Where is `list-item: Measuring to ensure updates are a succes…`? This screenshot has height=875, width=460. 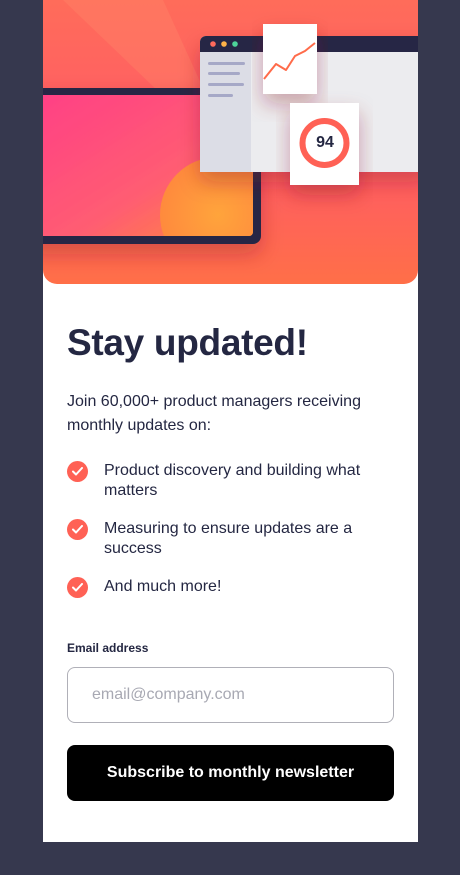
list-item: Measuring to ensure updates are a succes… is located at coordinates (230, 539).